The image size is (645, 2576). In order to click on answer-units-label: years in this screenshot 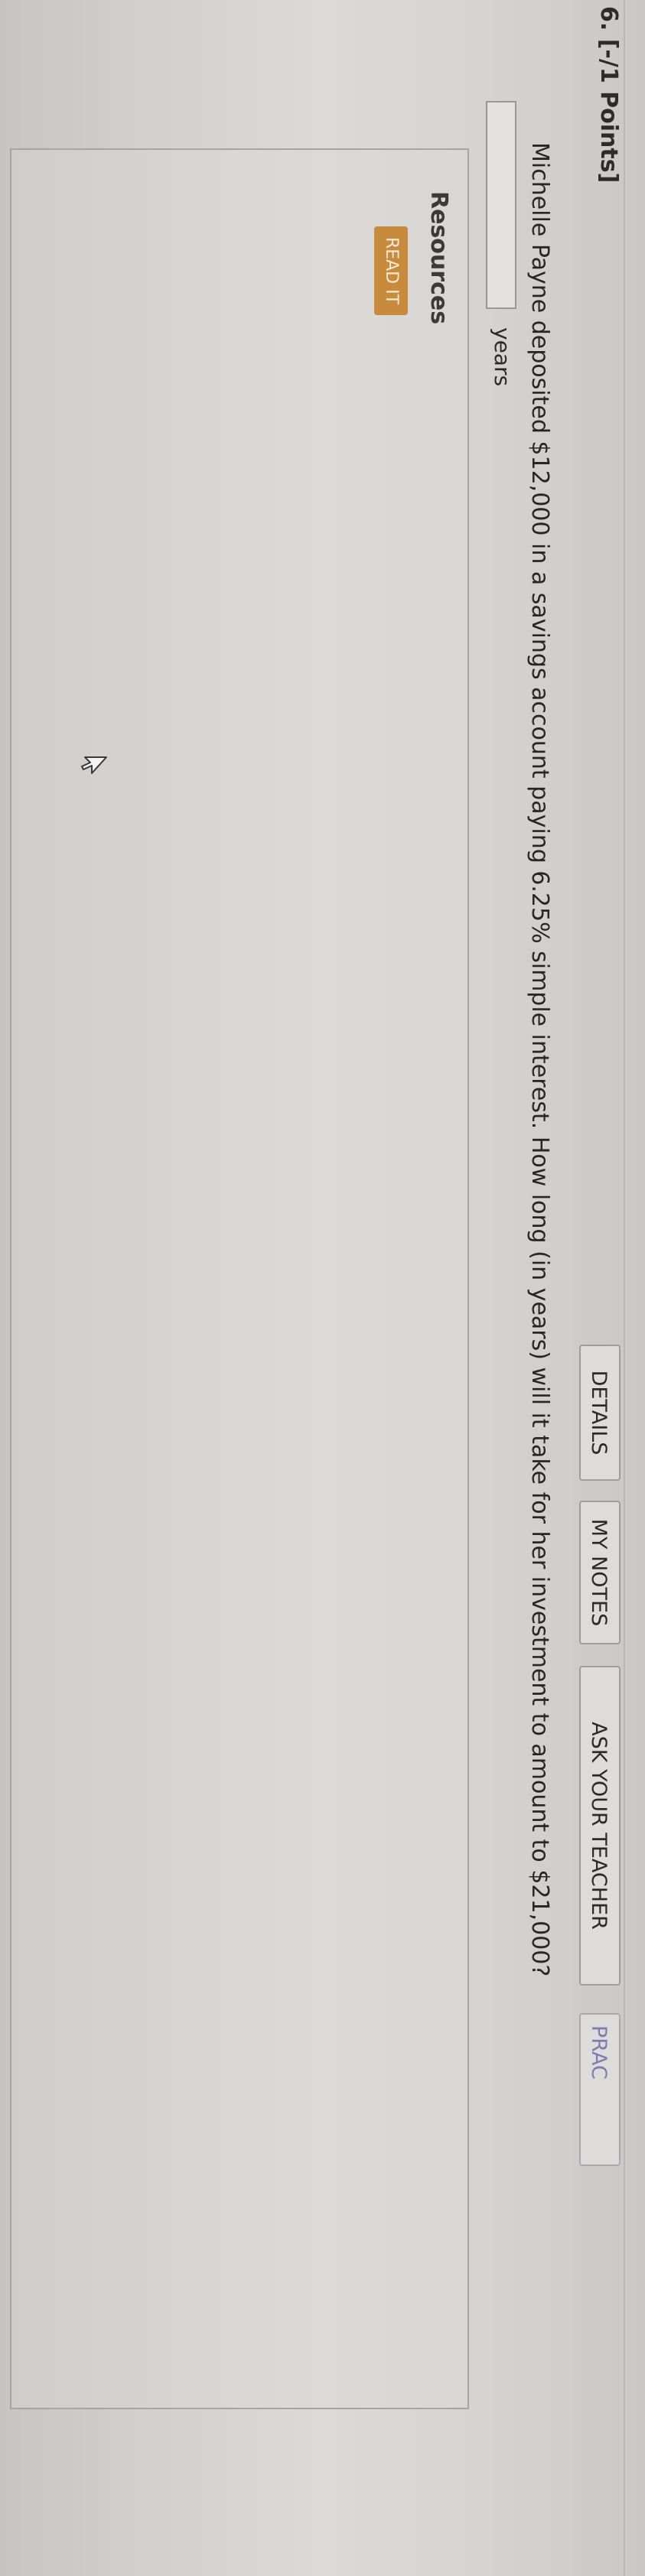, I will do `click(502, 357)`.